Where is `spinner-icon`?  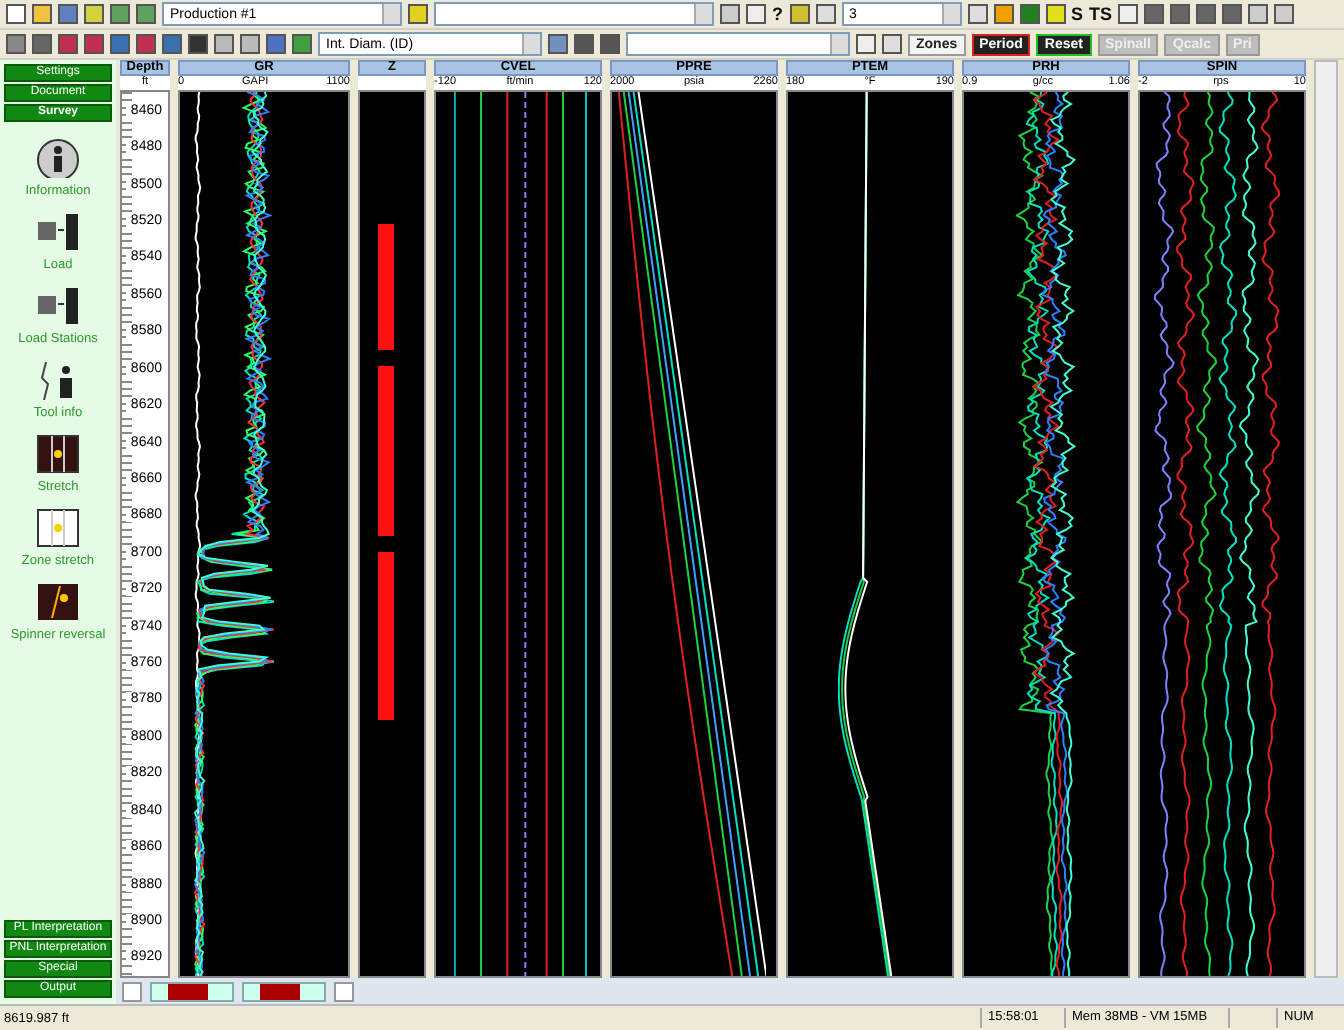
spinner-icon is located at coordinates (58, 602).